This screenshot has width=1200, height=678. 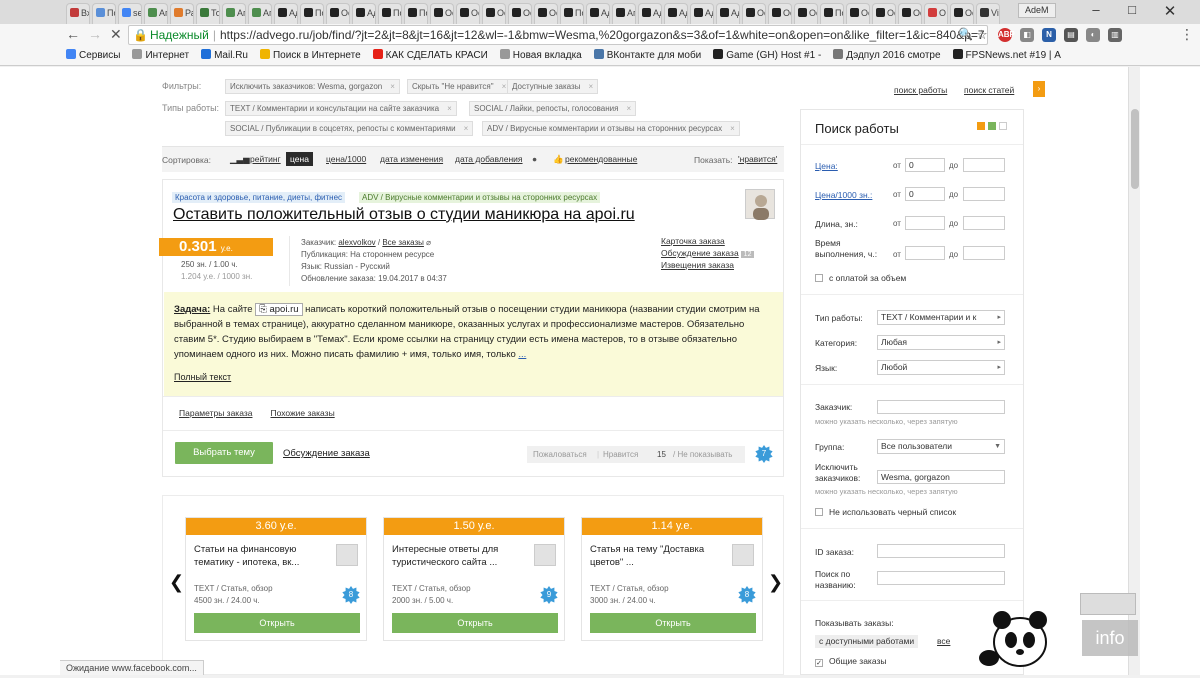 I want to click on sort-rating: рейтинг, so click(x=265, y=159).